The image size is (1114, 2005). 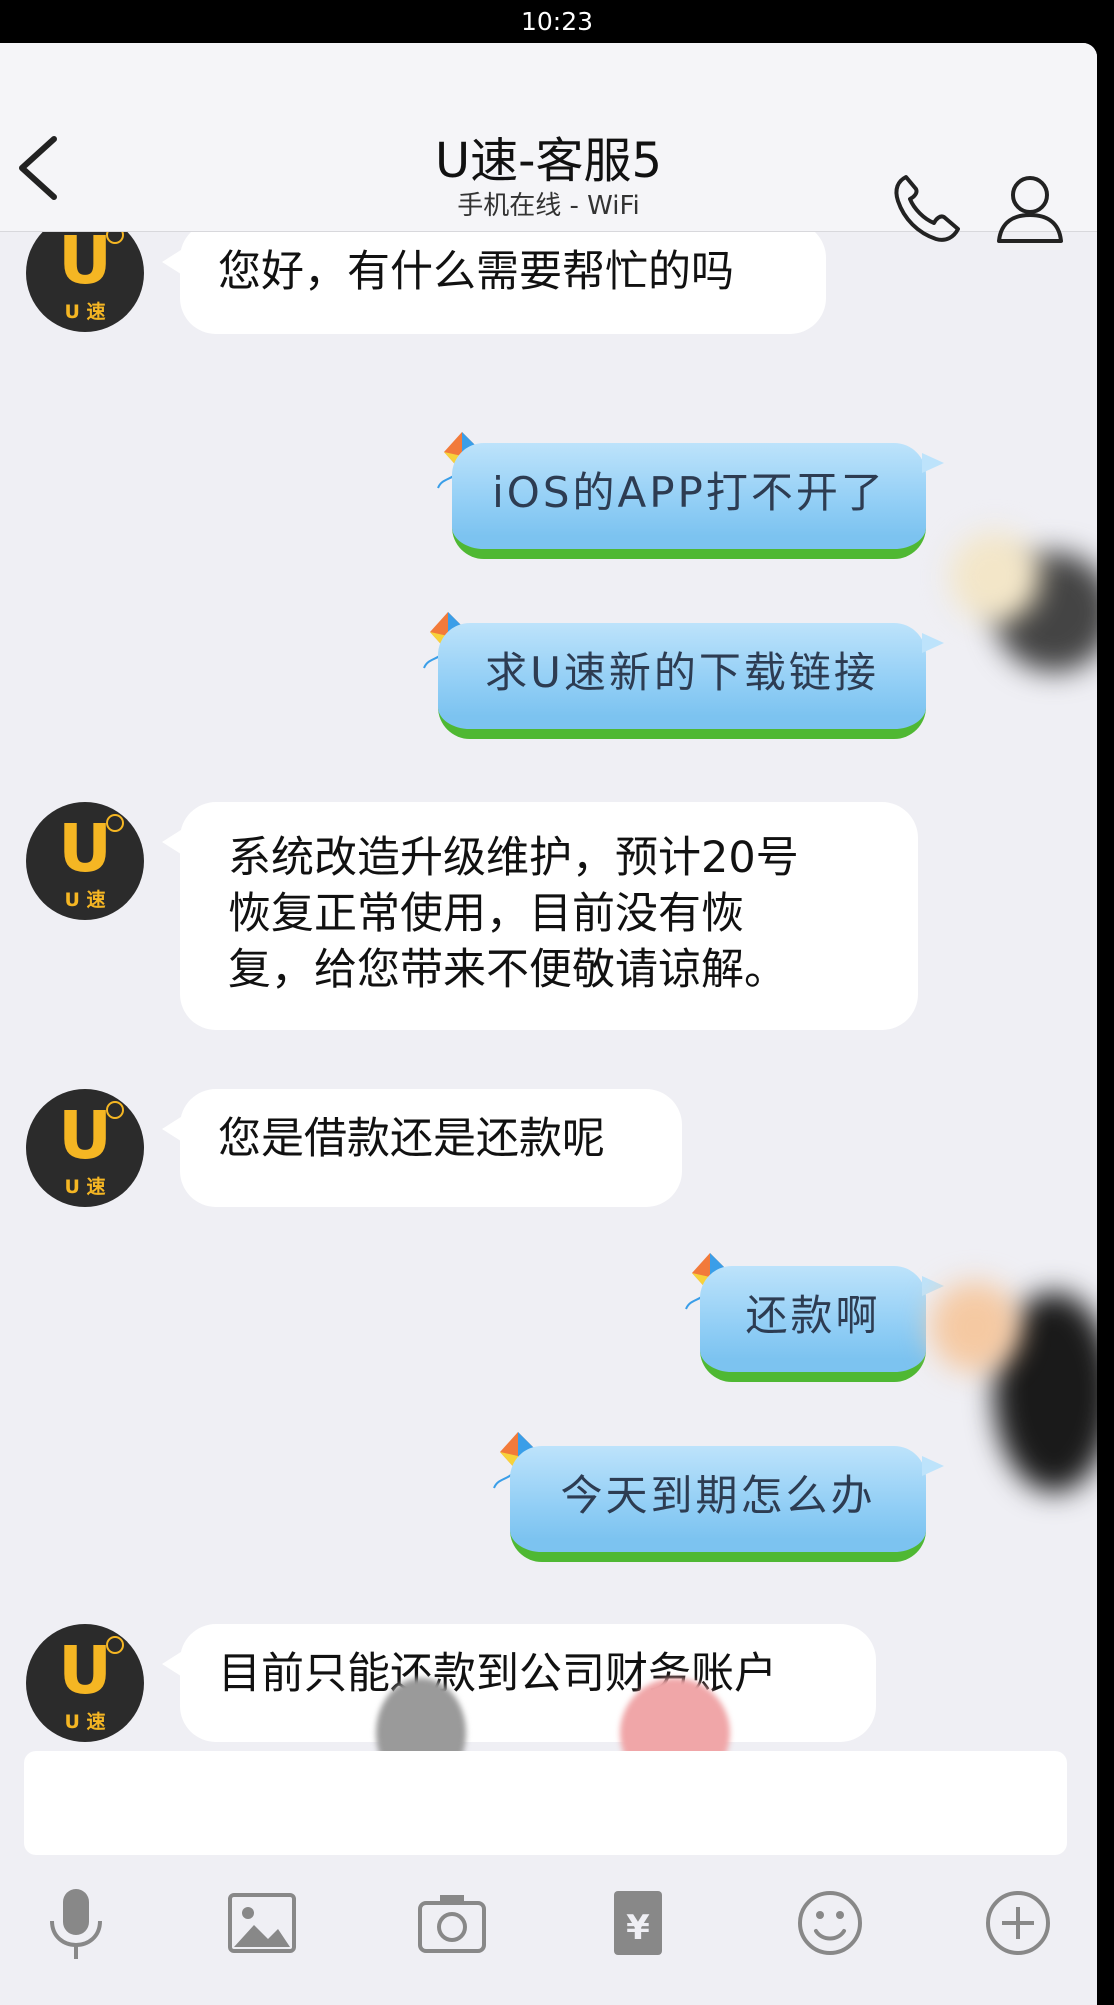 I want to click on camera-icon, so click(x=452, y=1923).